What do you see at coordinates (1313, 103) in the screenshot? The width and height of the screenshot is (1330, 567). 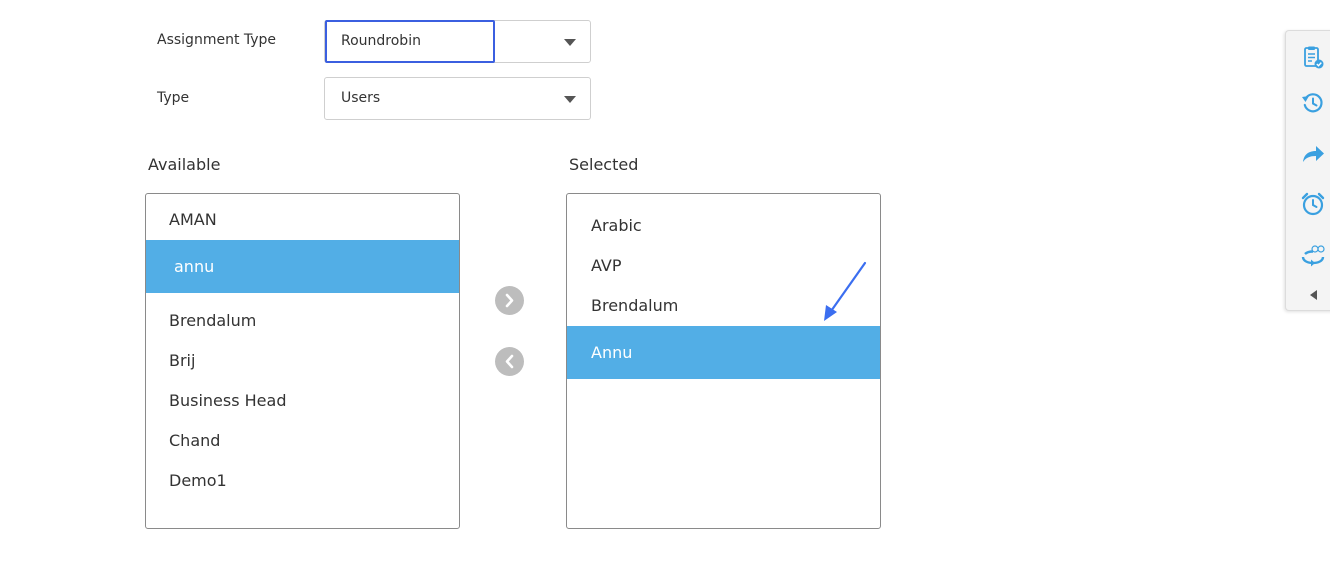 I see `history-icon` at bounding box center [1313, 103].